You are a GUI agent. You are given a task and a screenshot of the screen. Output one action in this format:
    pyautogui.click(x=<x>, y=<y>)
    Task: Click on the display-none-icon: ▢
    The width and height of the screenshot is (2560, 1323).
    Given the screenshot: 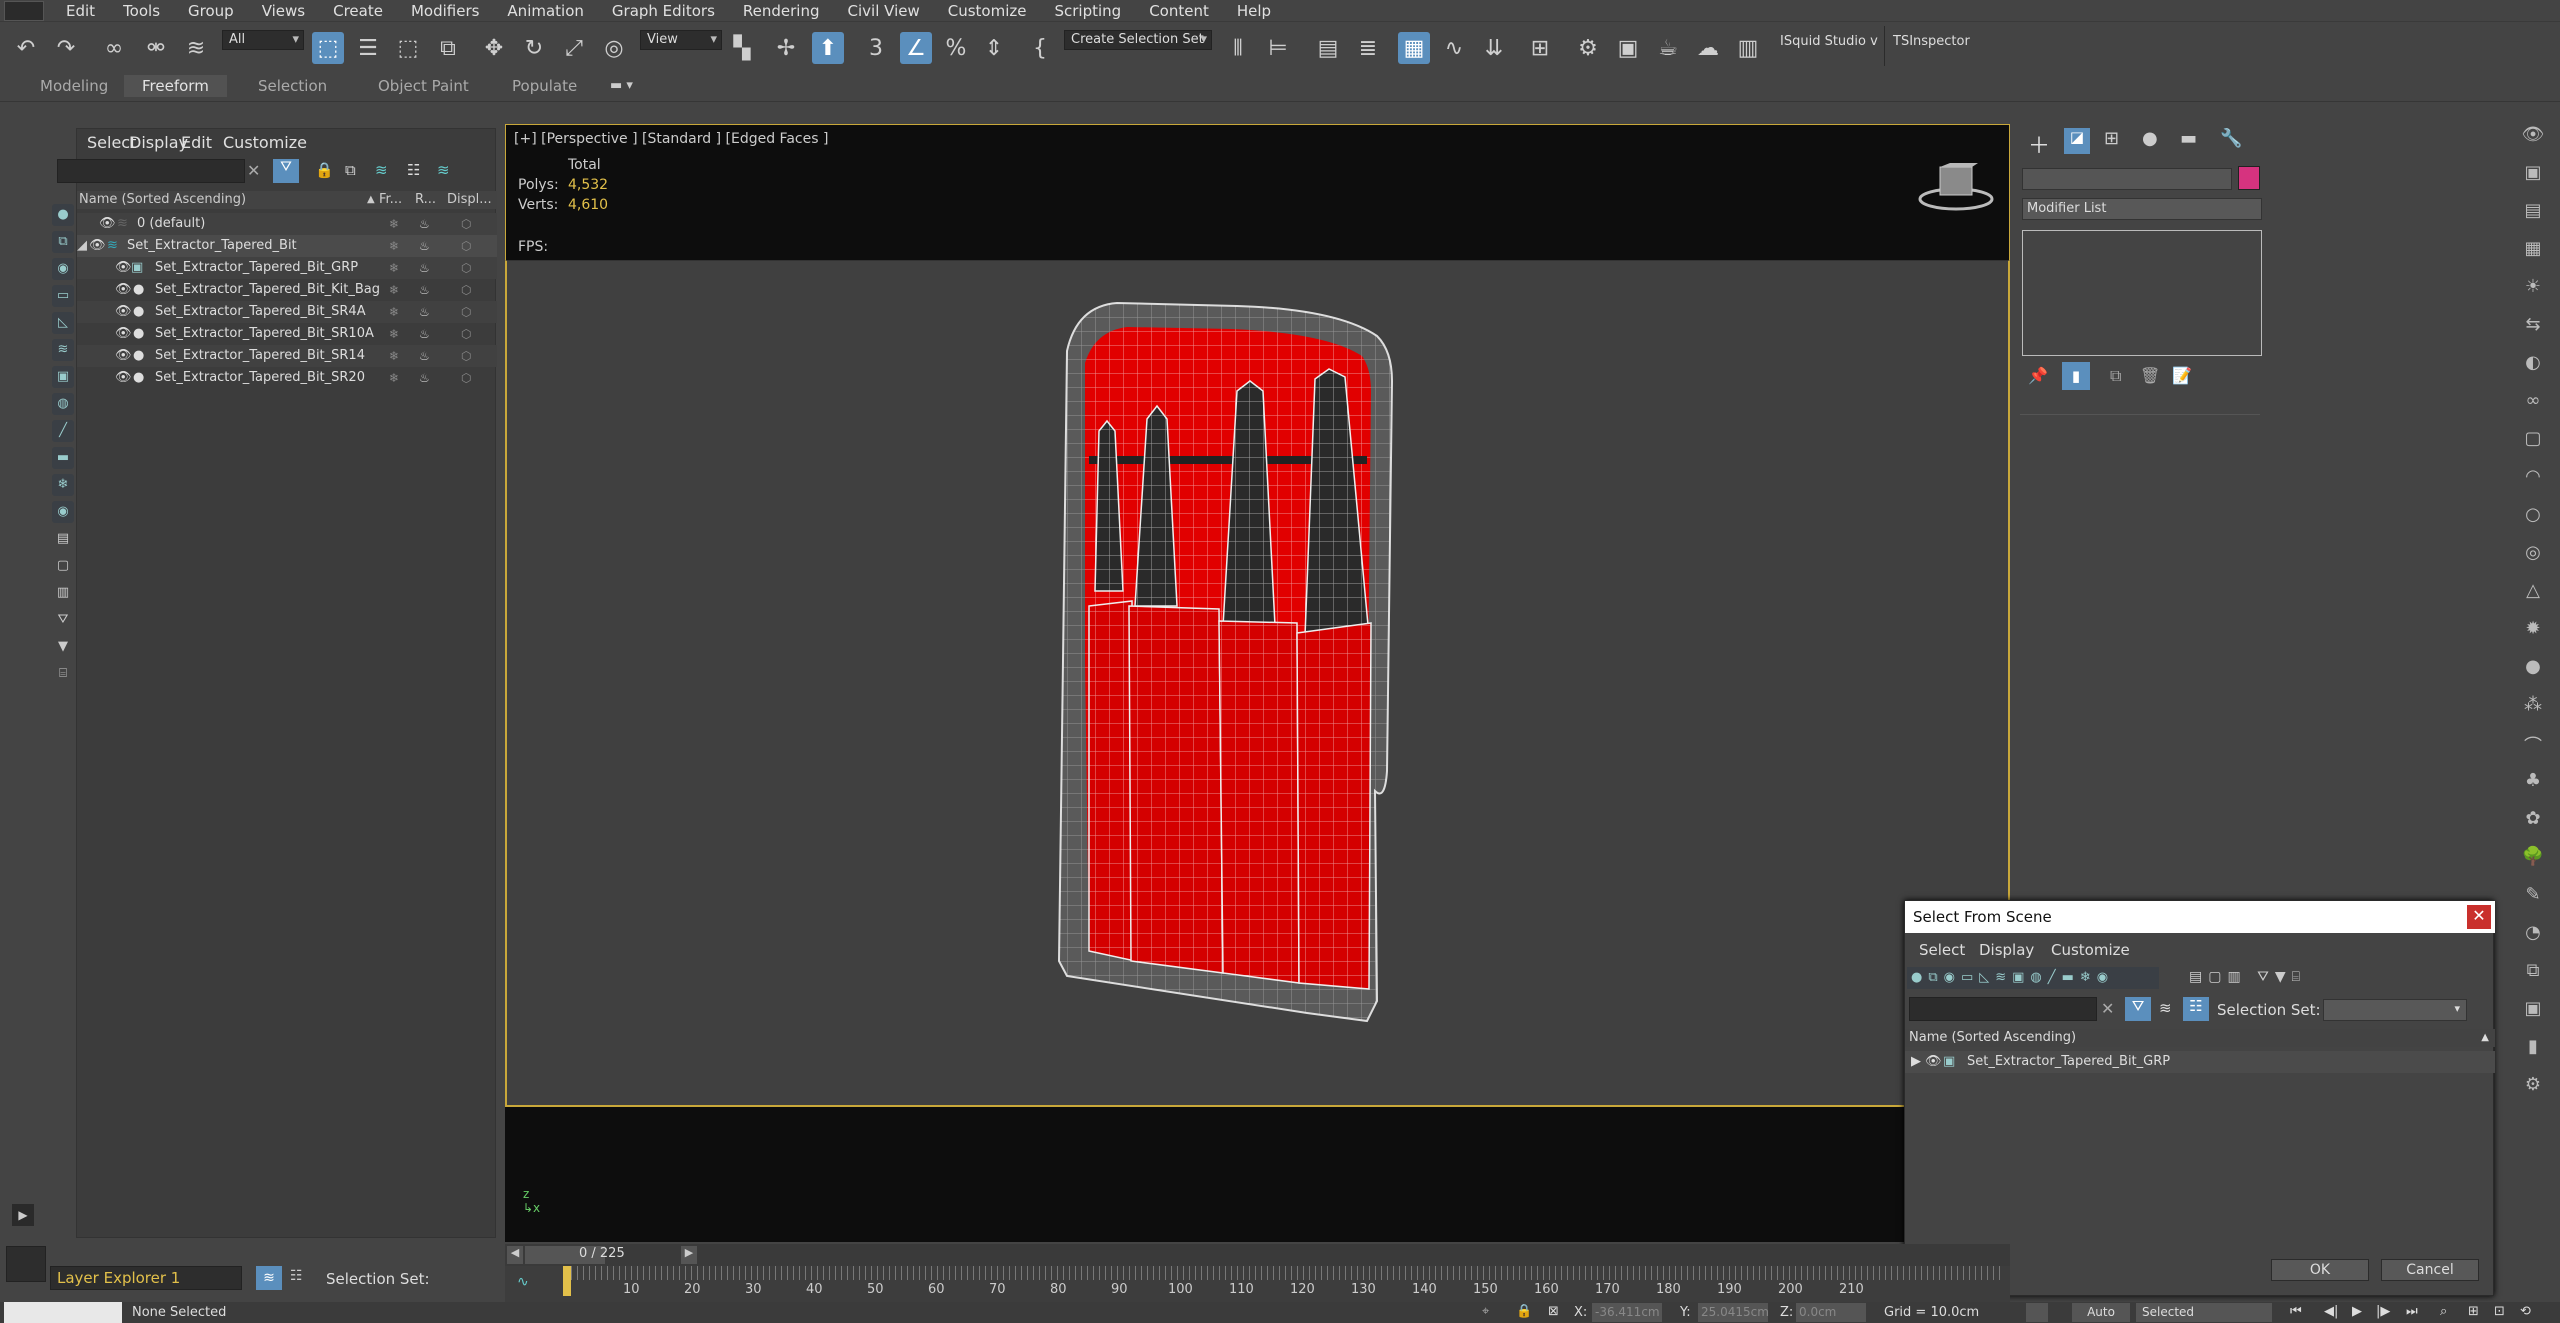 What is the action you would take?
    pyautogui.click(x=63, y=566)
    